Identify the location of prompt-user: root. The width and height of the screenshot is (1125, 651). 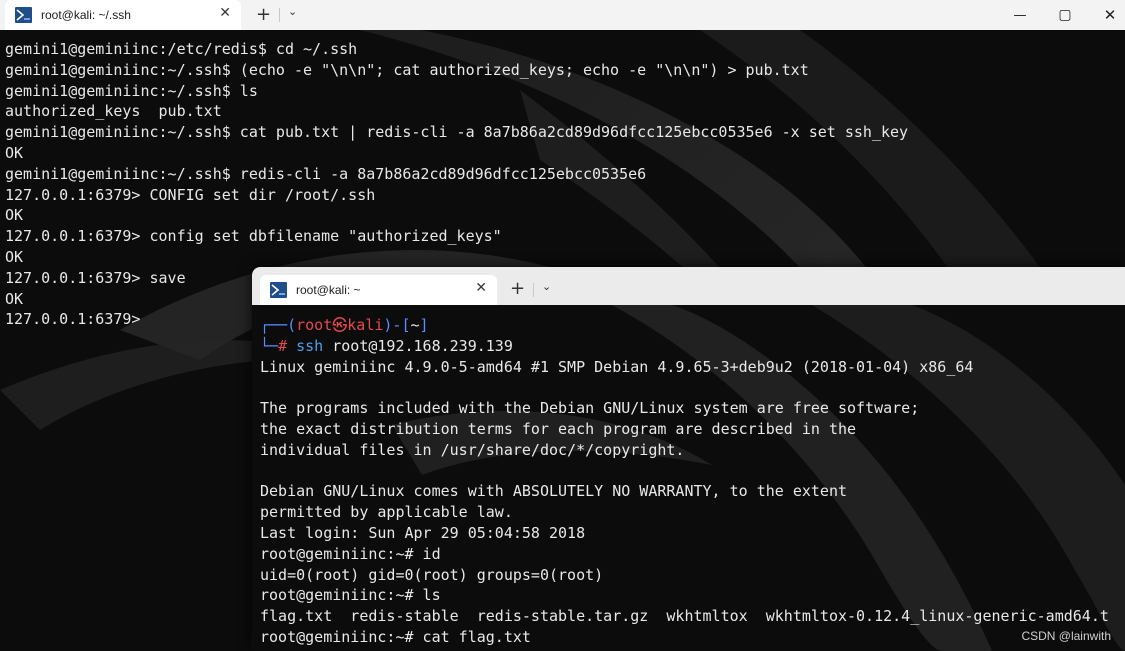
(314, 325).